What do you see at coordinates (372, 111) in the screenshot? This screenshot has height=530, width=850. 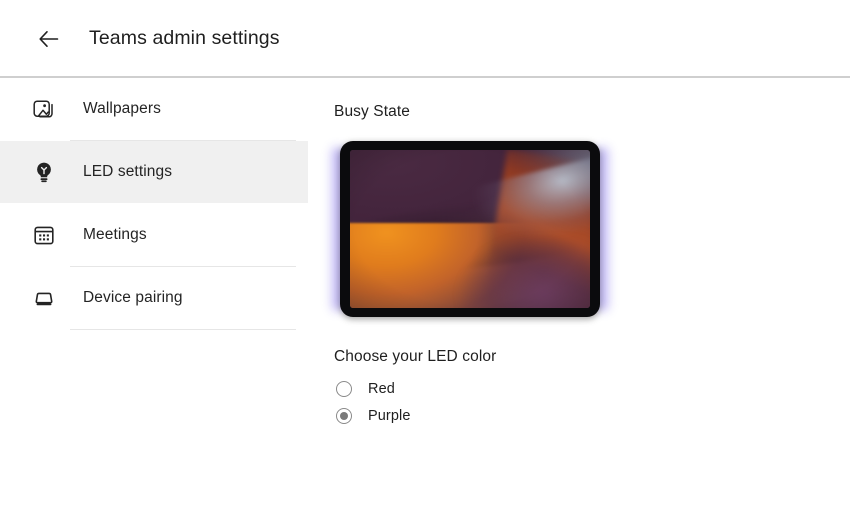 I see `section-title-busy-state: Busy State` at bounding box center [372, 111].